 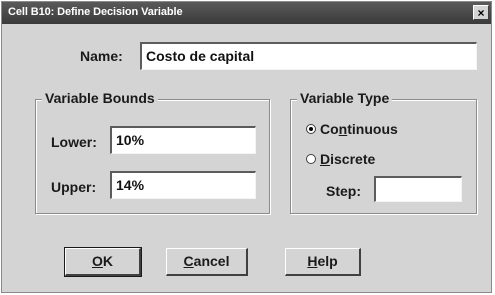 I want to click on discrete-radio: Discrete, so click(x=340, y=159).